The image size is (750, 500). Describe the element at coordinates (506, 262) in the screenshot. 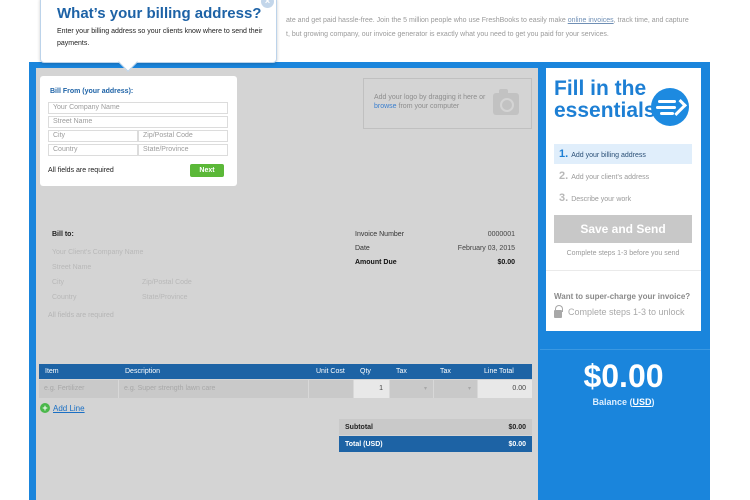

I see `amount-due-value: $0.00` at that location.